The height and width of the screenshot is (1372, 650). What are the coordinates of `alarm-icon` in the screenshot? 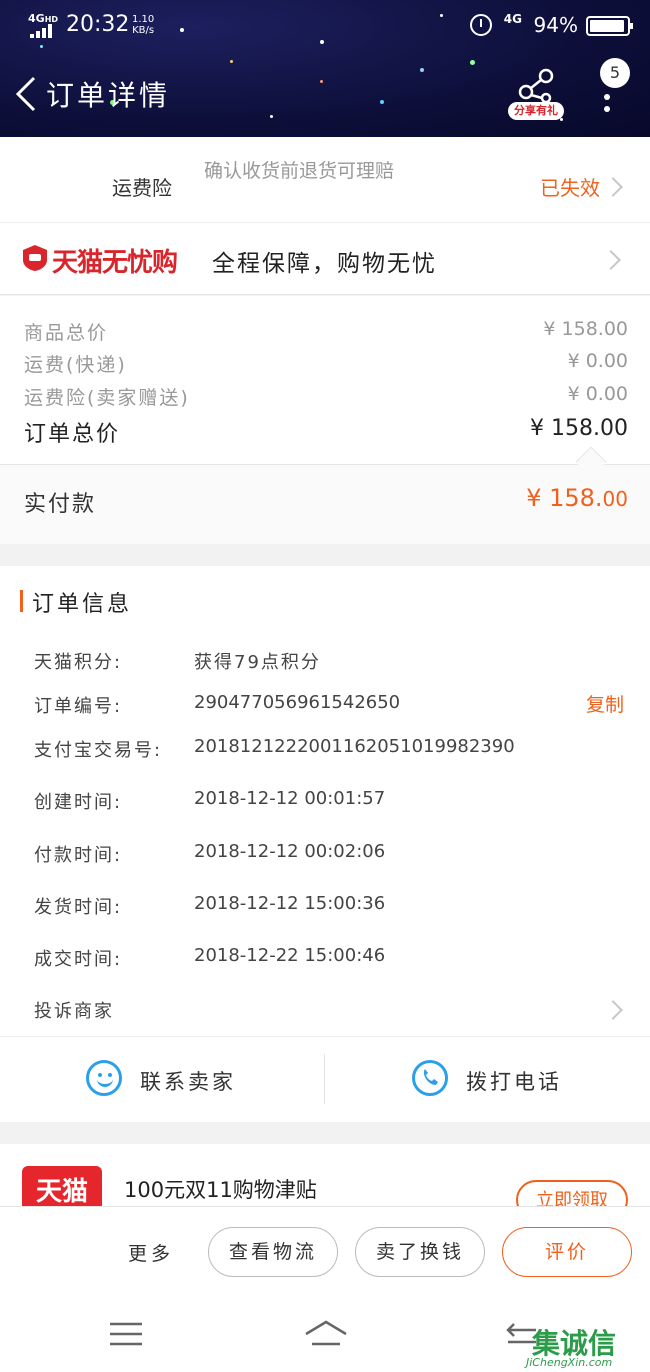 It's located at (481, 25).